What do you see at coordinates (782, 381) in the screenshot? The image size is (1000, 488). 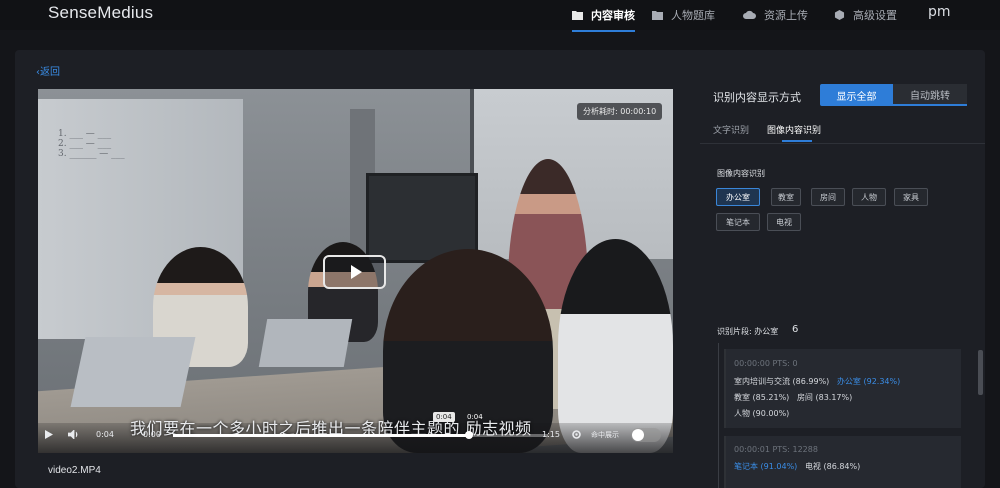 I see `tag-result: 室内培训与交流 (86.99%)` at bounding box center [782, 381].